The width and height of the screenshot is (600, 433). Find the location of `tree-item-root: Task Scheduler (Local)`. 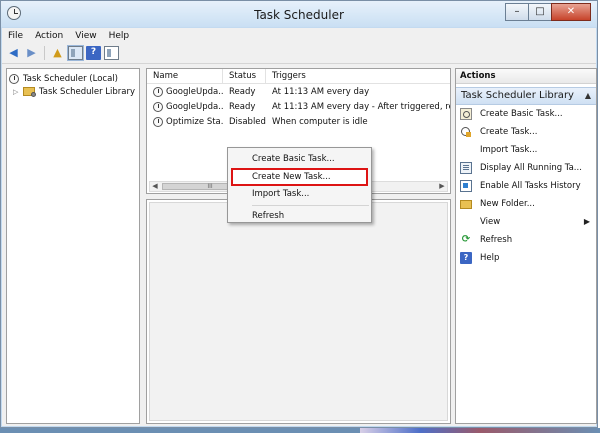

tree-item-root: Task Scheduler (Local) is located at coordinates (73, 78).